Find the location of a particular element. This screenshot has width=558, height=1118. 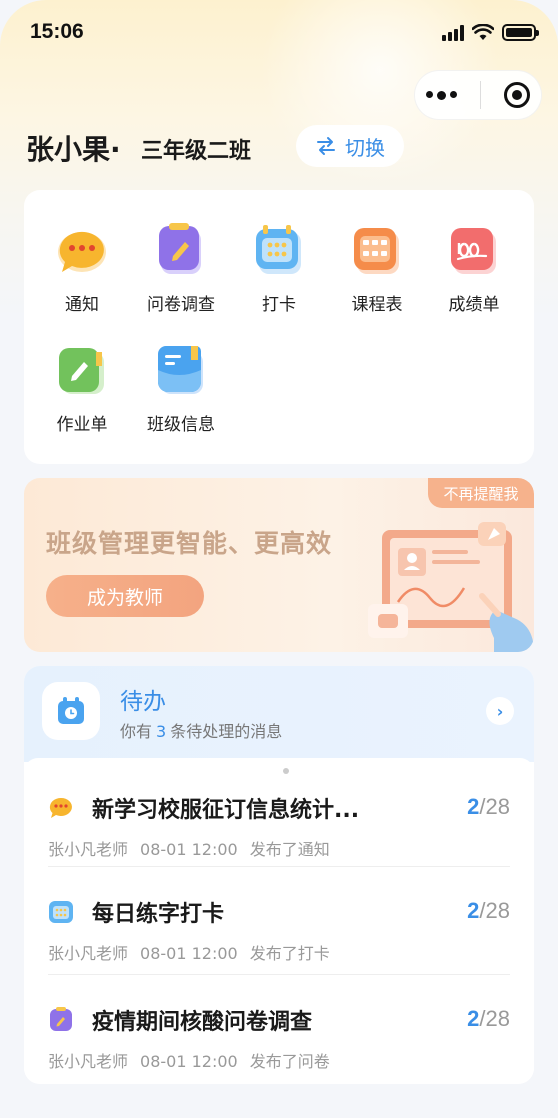

feature-label: 成绩单 is located at coordinates (474, 305).